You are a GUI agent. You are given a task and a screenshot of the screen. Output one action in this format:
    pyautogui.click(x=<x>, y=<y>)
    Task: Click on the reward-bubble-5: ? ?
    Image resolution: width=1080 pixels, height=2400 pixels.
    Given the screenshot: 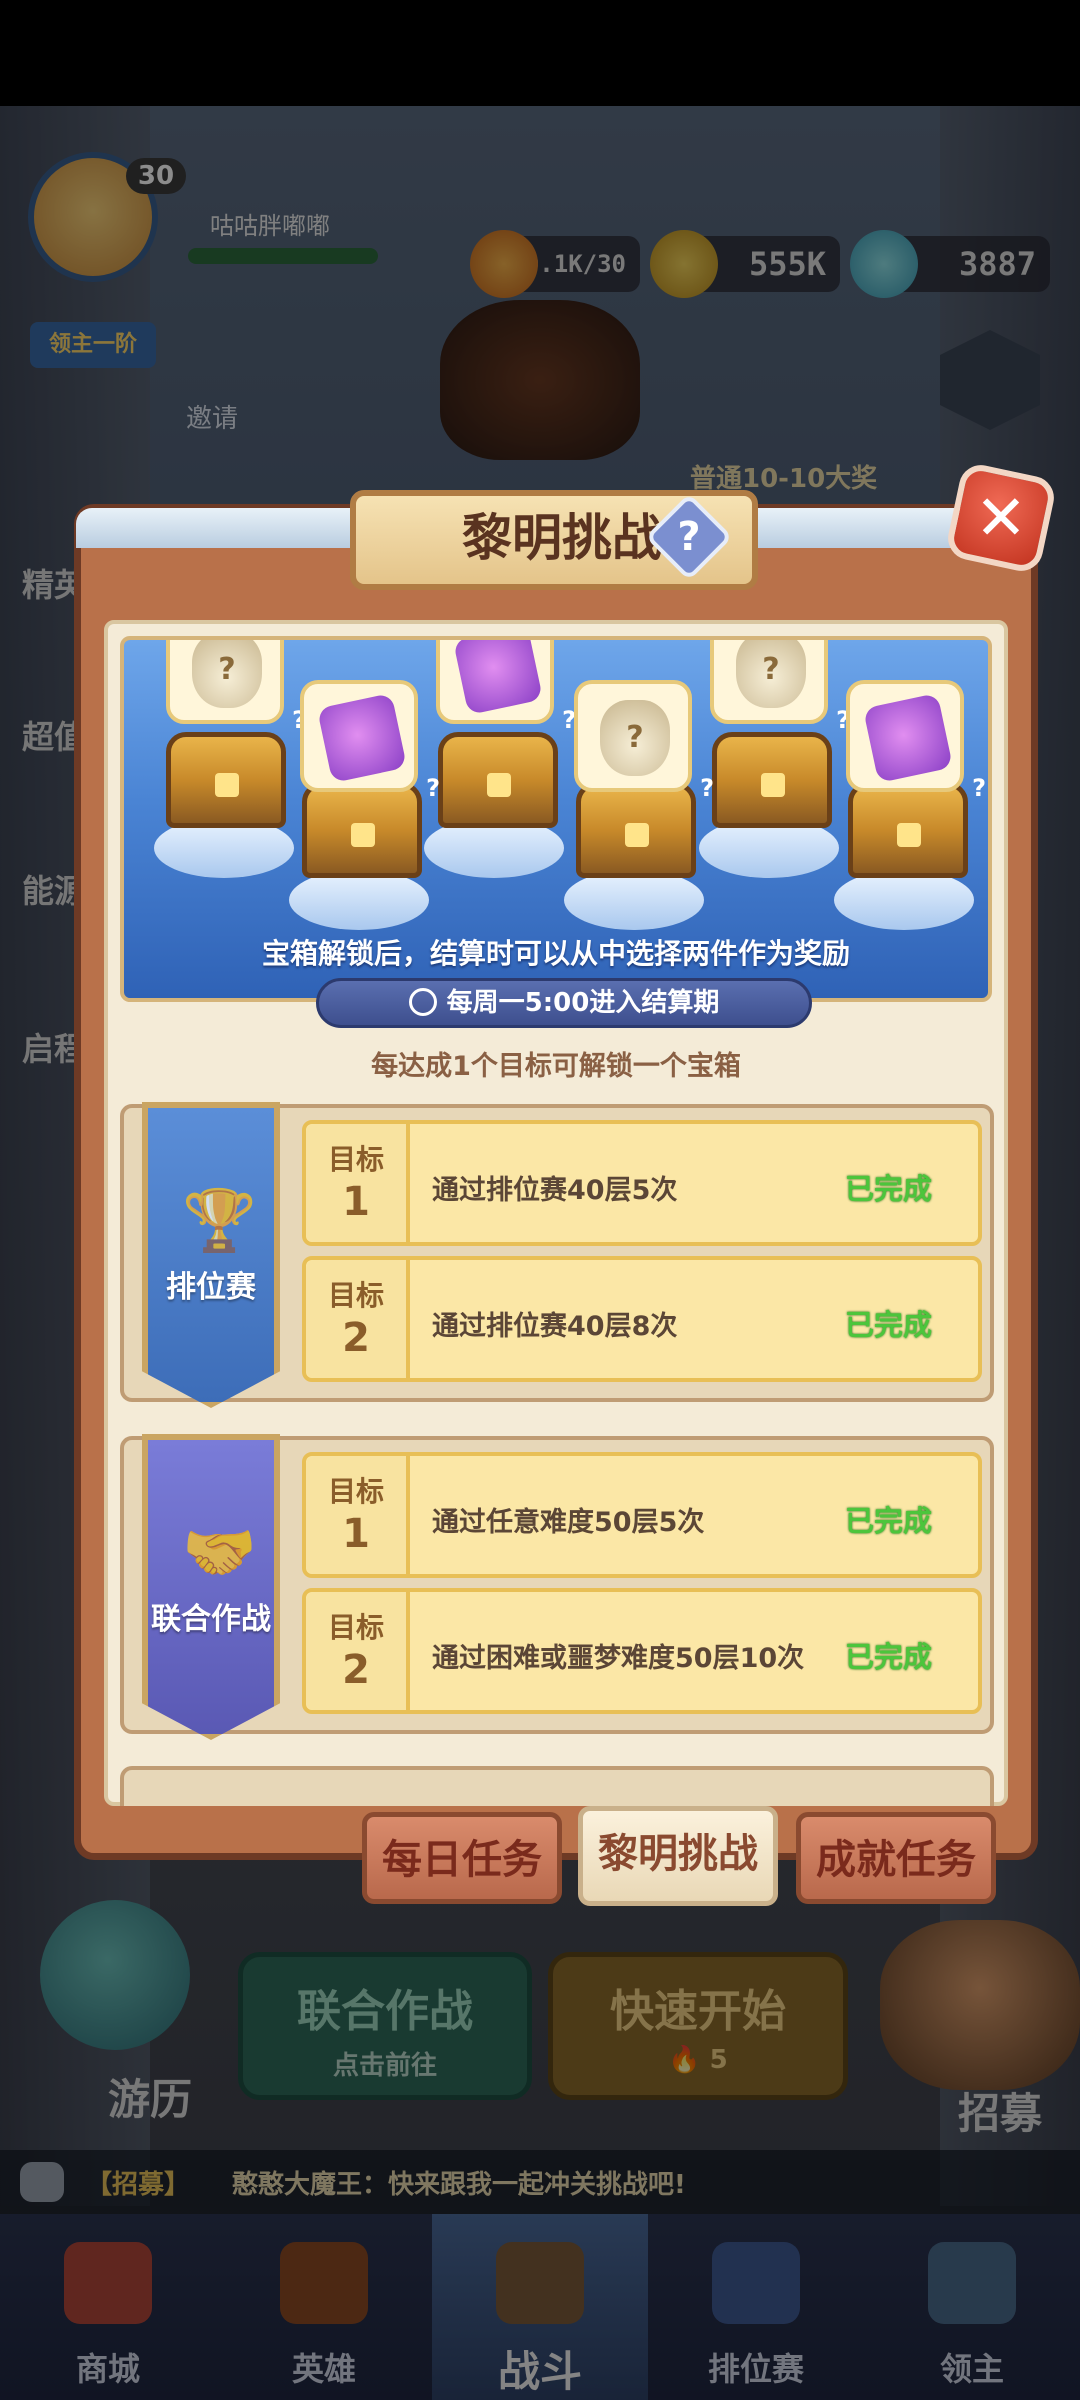 What is the action you would take?
    pyautogui.click(x=780, y=687)
    